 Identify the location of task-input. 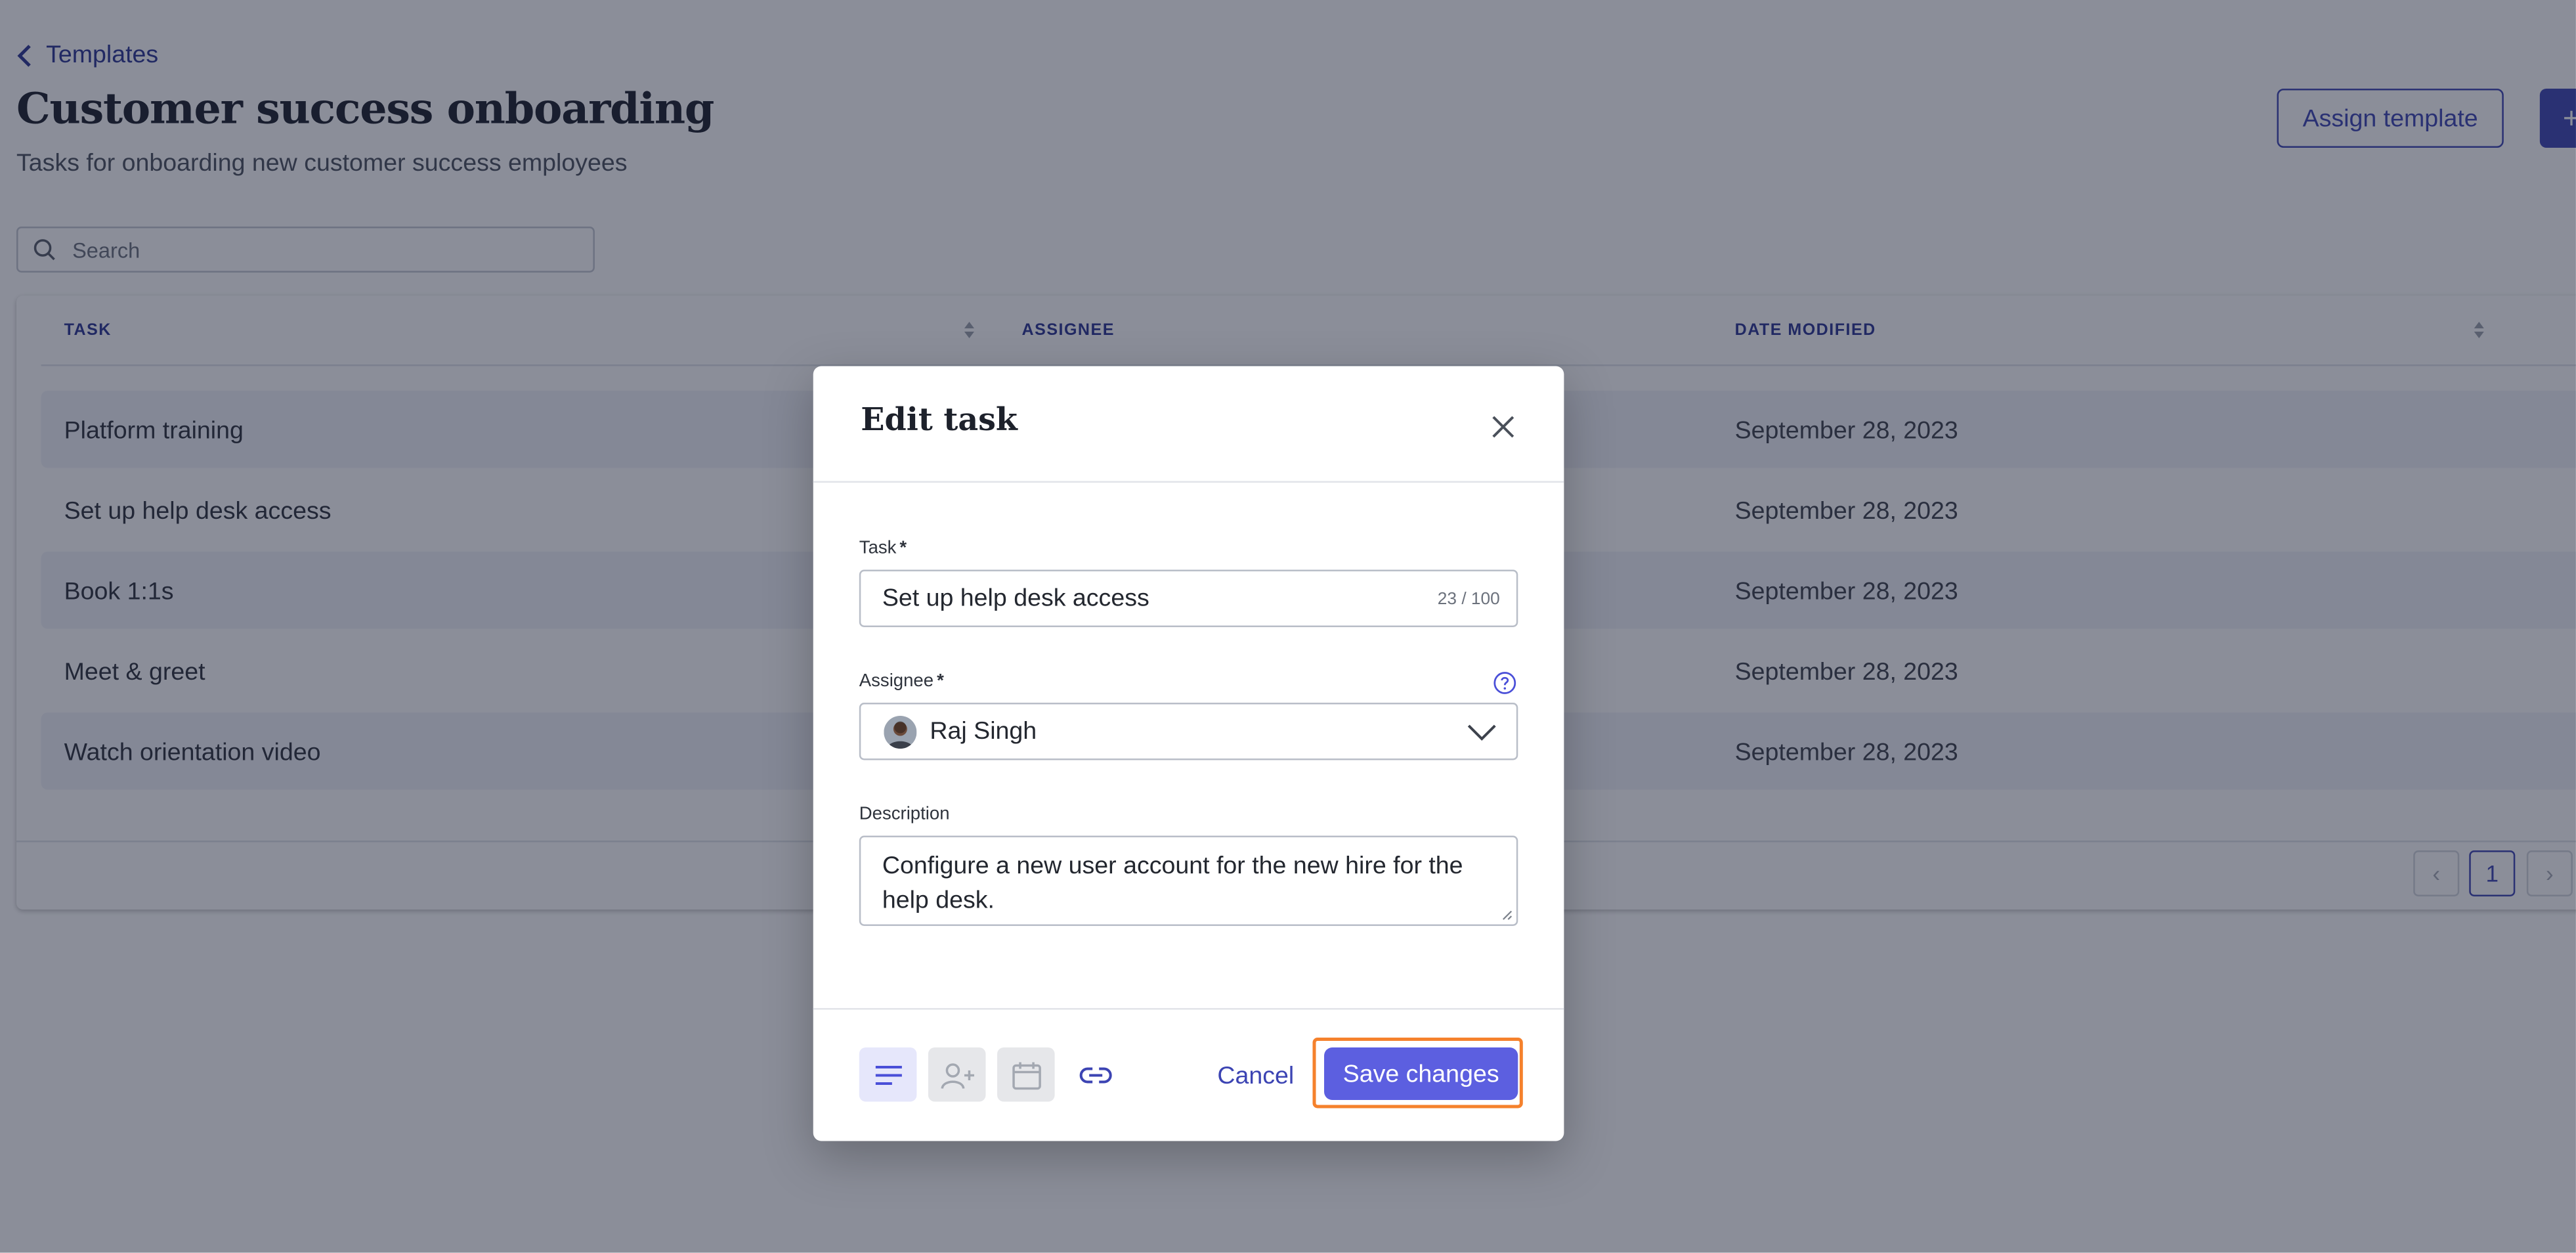
(1145, 598).